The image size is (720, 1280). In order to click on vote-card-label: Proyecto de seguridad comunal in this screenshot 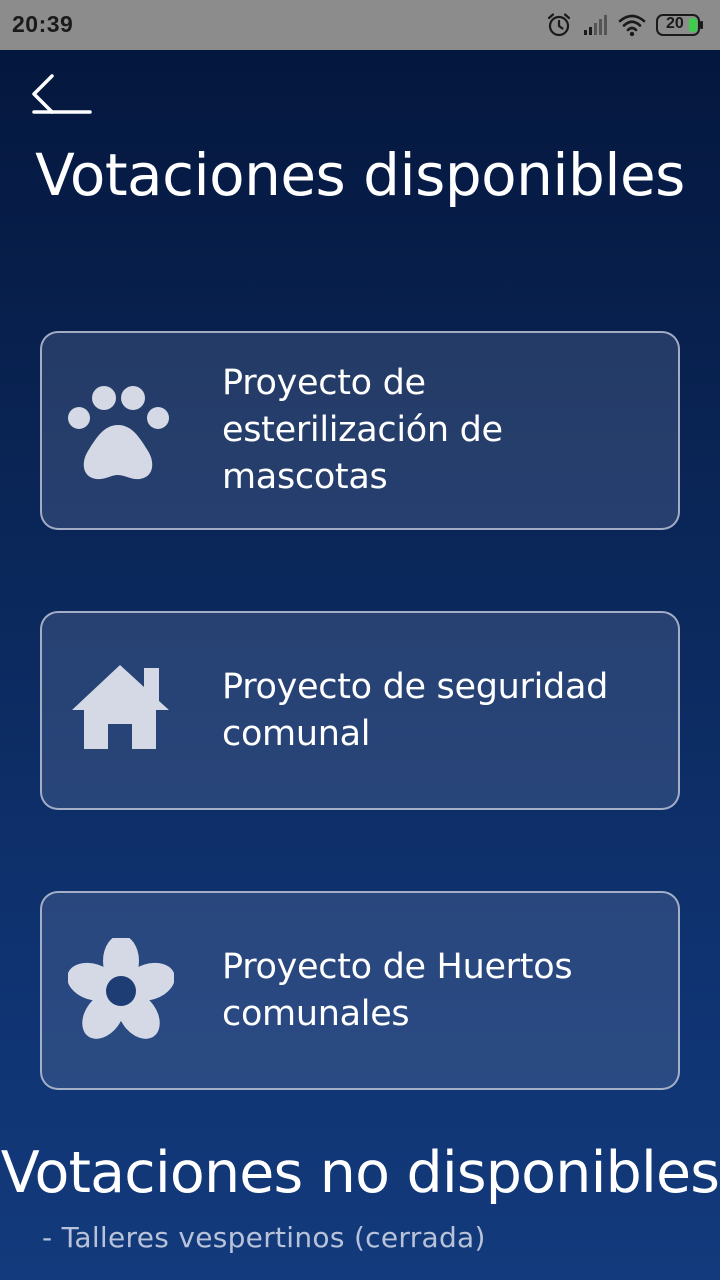, I will do `click(415, 710)`.